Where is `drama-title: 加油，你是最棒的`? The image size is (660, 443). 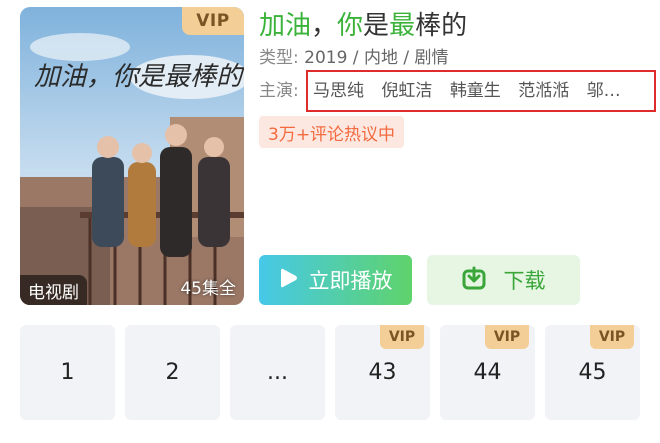 drama-title: 加油，你是最棒的 is located at coordinates (363, 26).